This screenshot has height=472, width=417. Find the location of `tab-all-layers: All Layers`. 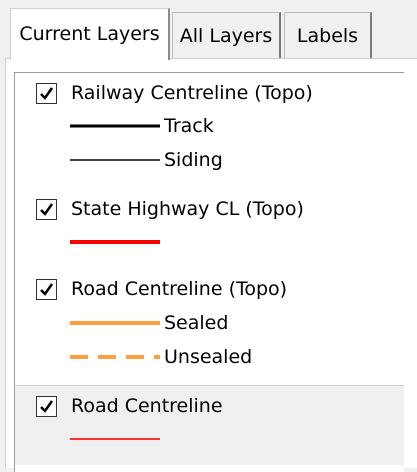

tab-all-layers: All Layers is located at coordinates (226, 36).